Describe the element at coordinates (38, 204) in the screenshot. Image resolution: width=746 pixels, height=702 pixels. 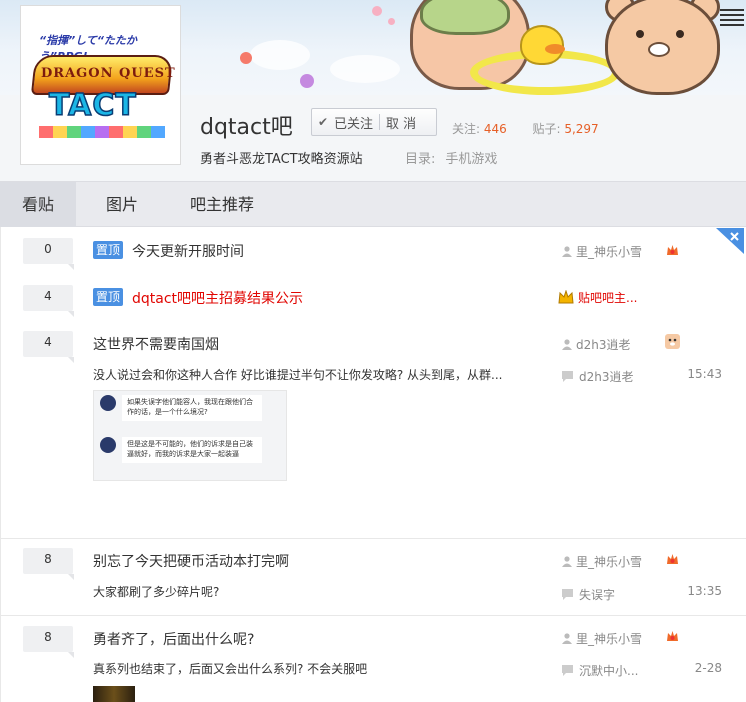
I see `tab-posts: 看贴` at that location.